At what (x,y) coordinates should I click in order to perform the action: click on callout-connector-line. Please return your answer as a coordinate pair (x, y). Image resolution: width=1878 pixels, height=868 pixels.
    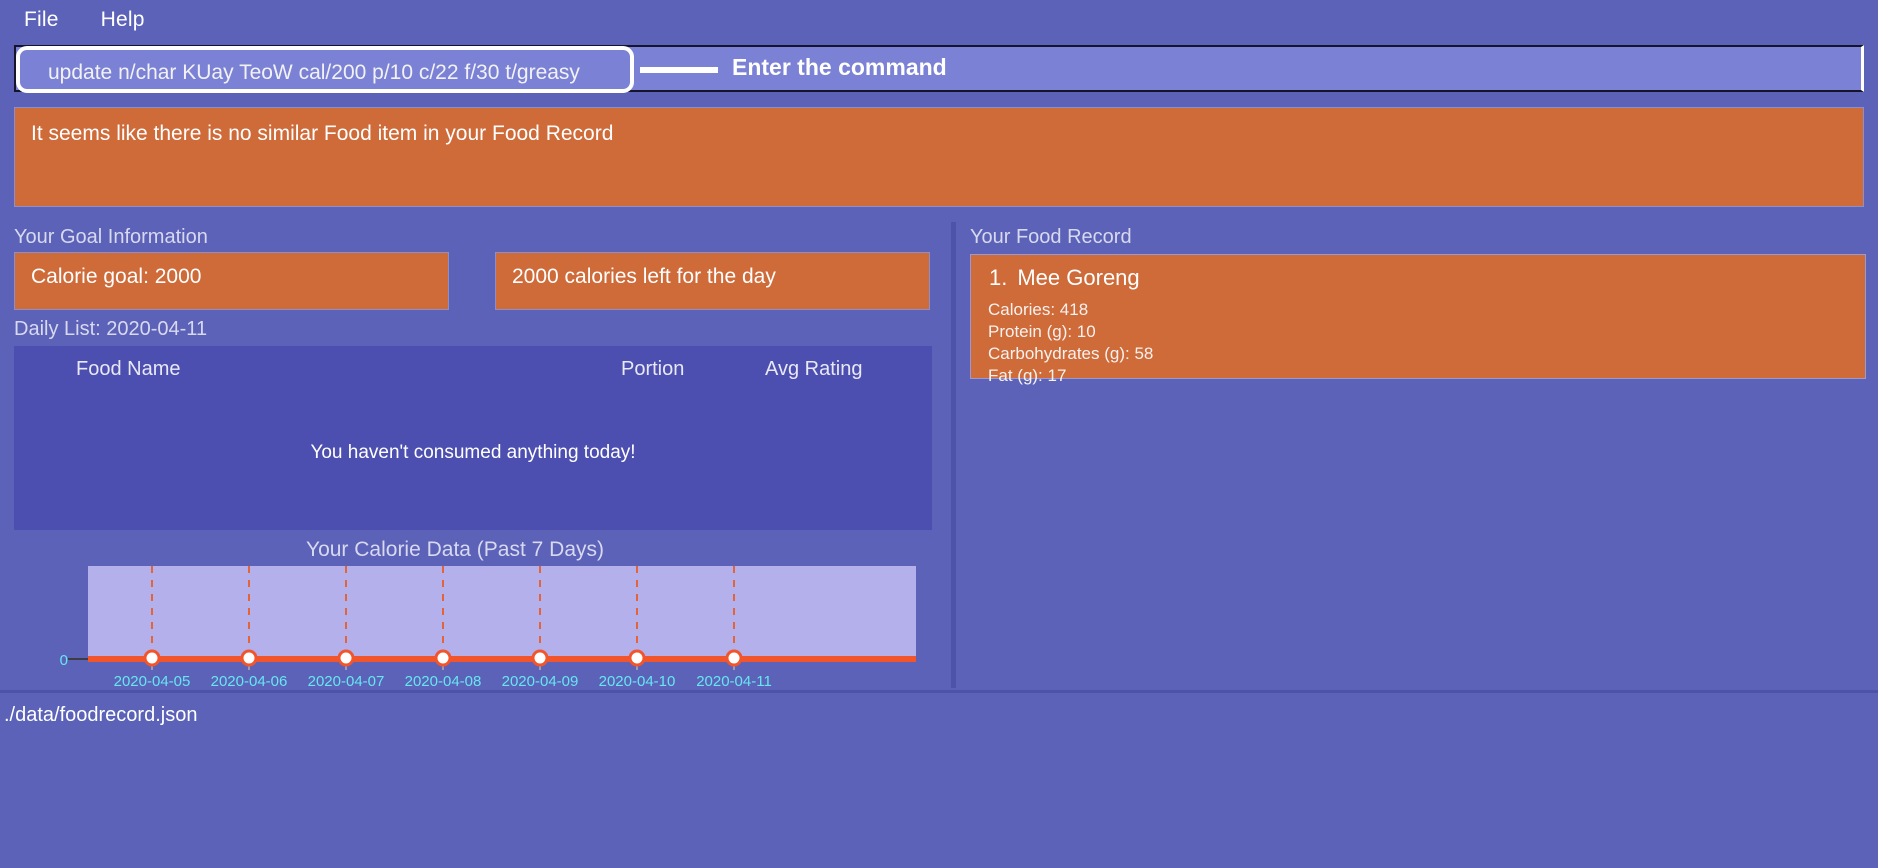
    Looking at the image, I should click on (679, 70).